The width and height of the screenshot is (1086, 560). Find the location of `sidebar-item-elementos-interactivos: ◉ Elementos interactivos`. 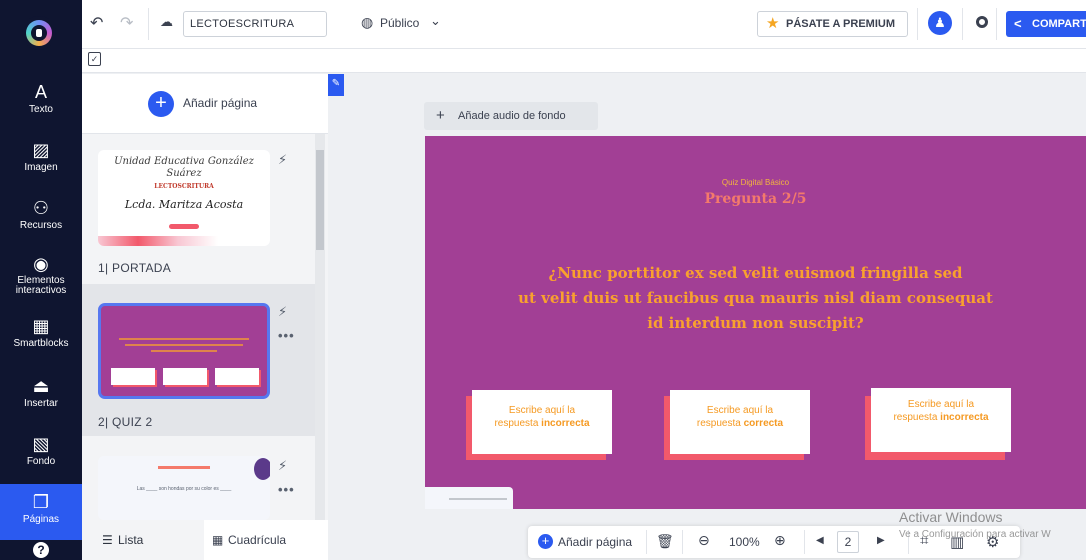

sidebar-item-elementos-interactivos: ◉ Elementos interactivos is located at coordinates (41, 281).